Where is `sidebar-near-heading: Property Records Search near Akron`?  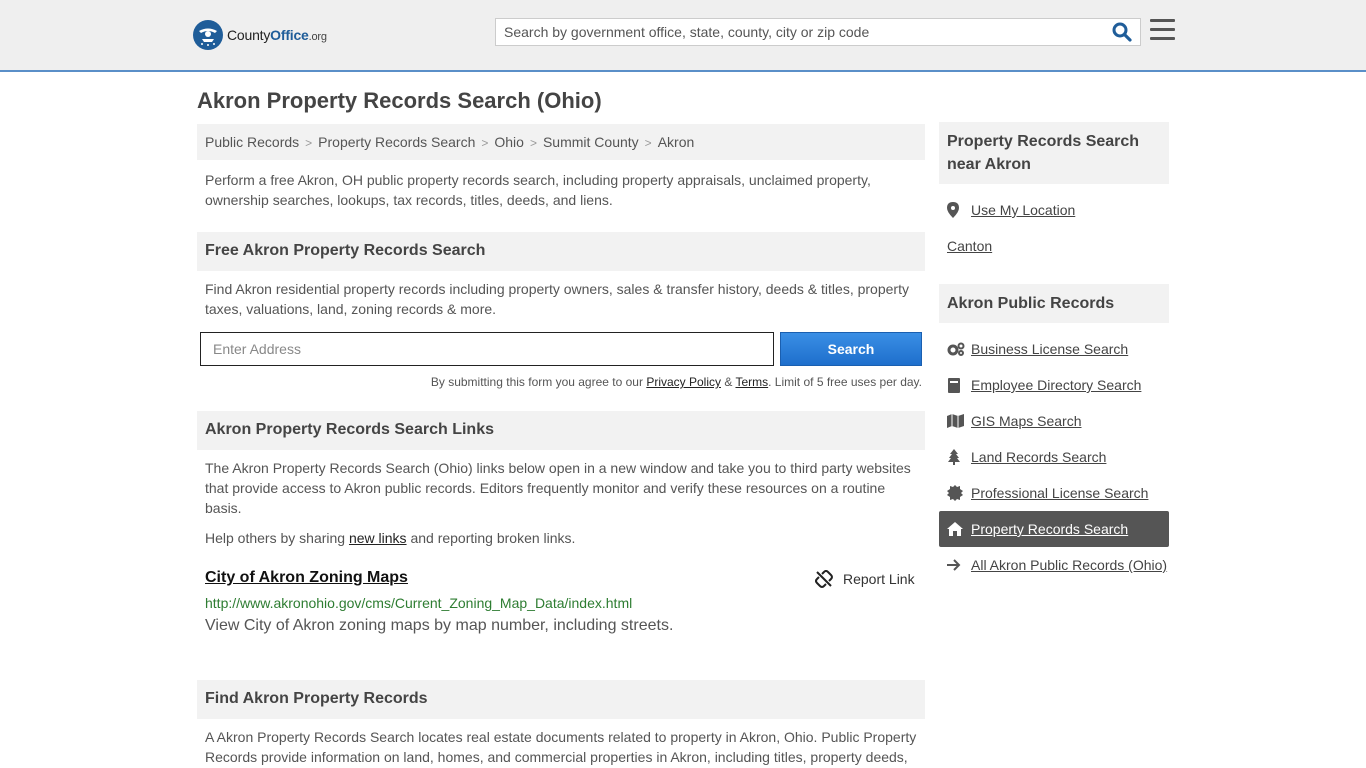 sidebar-near-heading: Property Records Search near Akron is located at coordinates (1054, 153).